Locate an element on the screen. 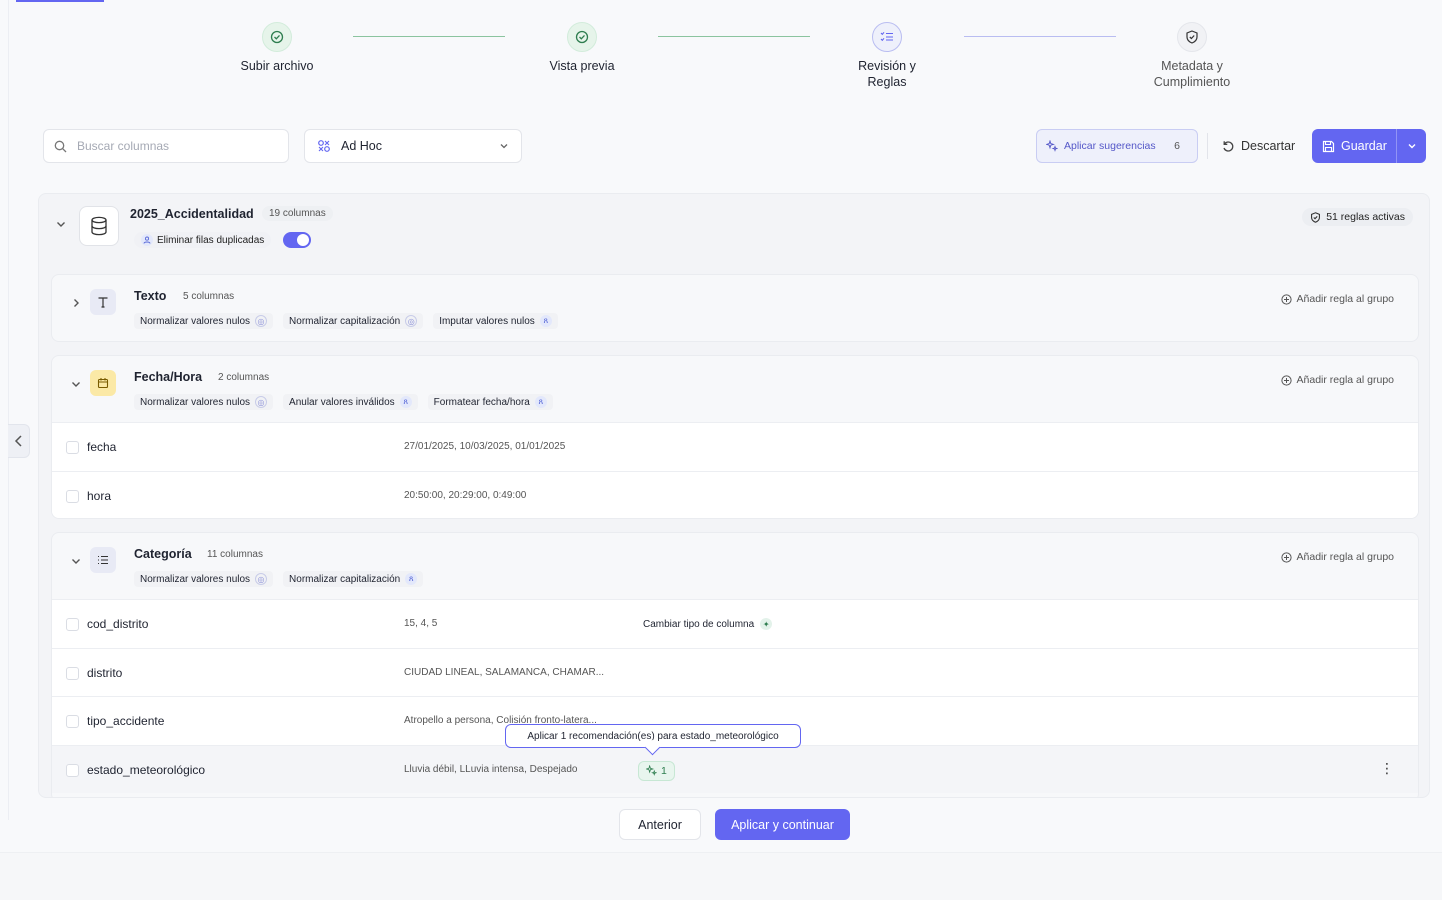  chevron-left-icon is located at coordinates (18, 441).